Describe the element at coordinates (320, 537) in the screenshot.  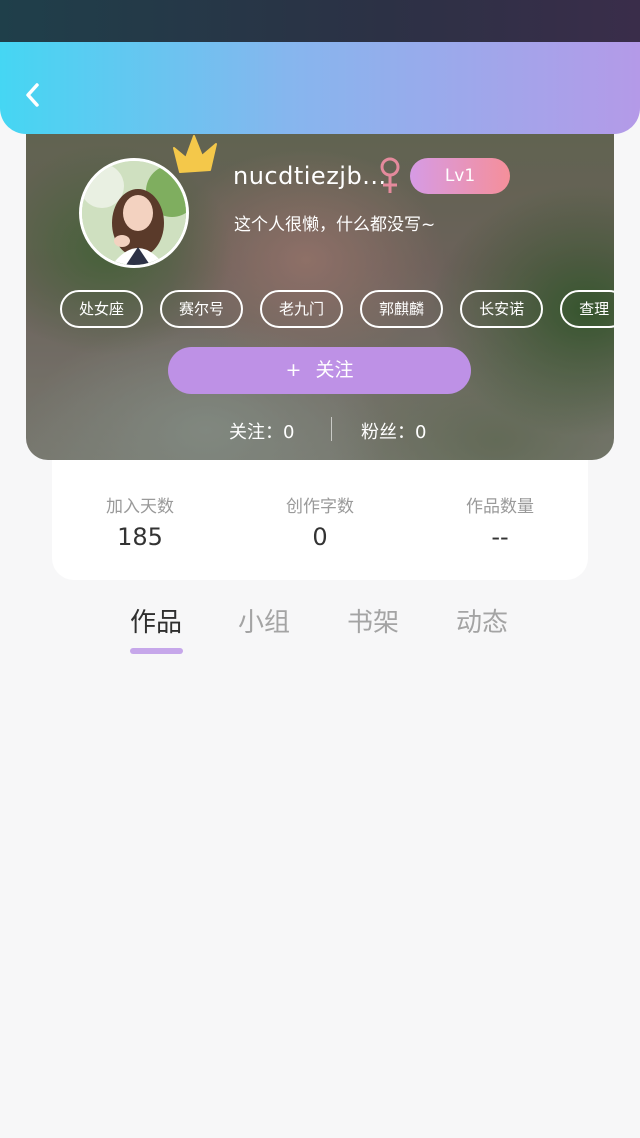
I see `stat-value: 0` at that location.